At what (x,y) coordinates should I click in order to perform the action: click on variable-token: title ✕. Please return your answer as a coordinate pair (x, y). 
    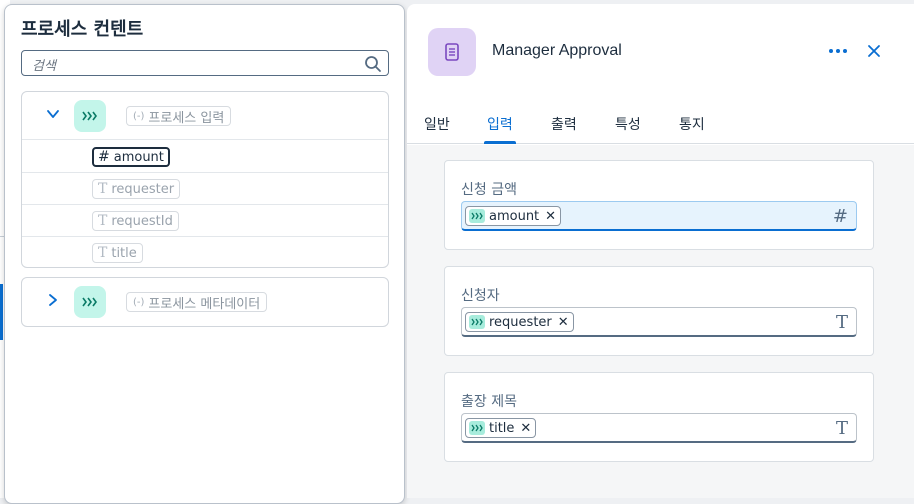
    Looking at the image, I should click on (501, 428).